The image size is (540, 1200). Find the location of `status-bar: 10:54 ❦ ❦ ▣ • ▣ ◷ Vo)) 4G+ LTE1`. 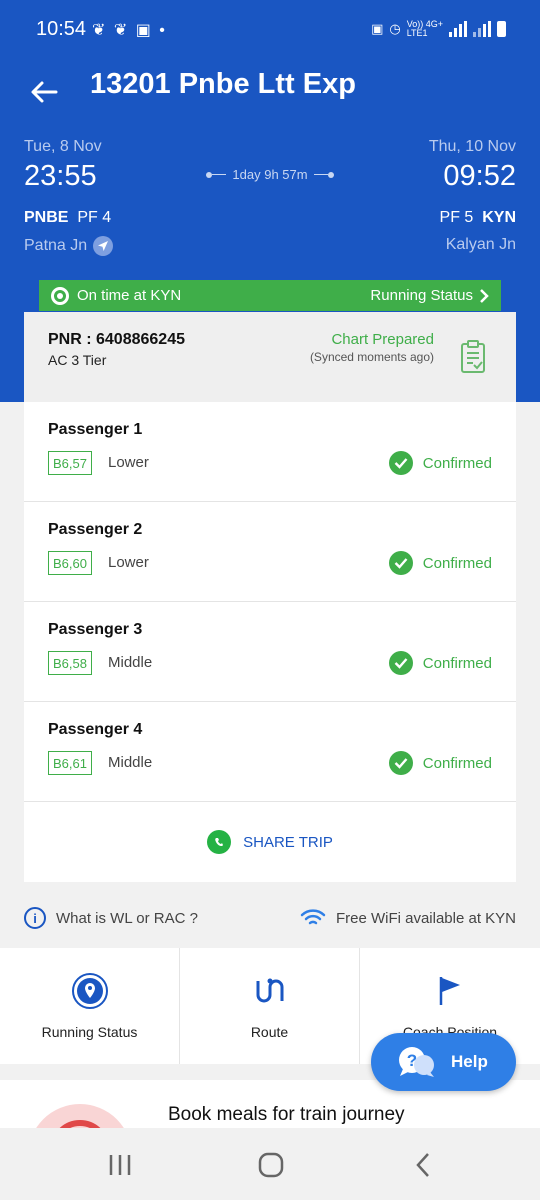

status-bar: 10:54 ❦ ❦ ▣ • ▣ ◷ Vo)) 4G+ LTE1 is located at coordinates (270, 30).